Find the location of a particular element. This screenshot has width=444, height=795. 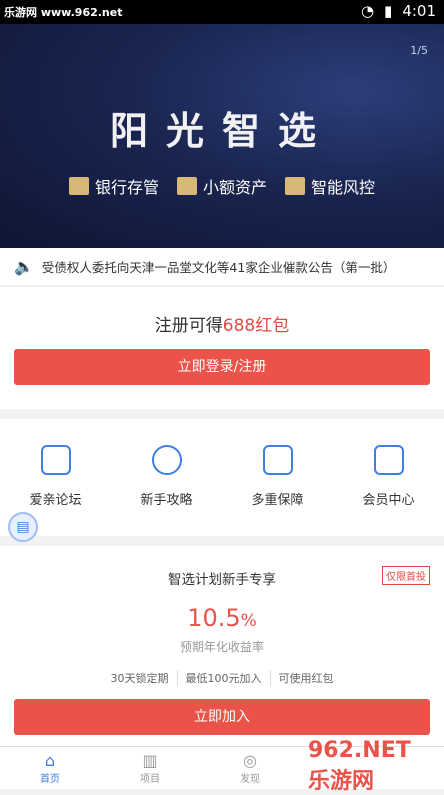

feature-label: 小额资产 is located at coordinates (234, 187).